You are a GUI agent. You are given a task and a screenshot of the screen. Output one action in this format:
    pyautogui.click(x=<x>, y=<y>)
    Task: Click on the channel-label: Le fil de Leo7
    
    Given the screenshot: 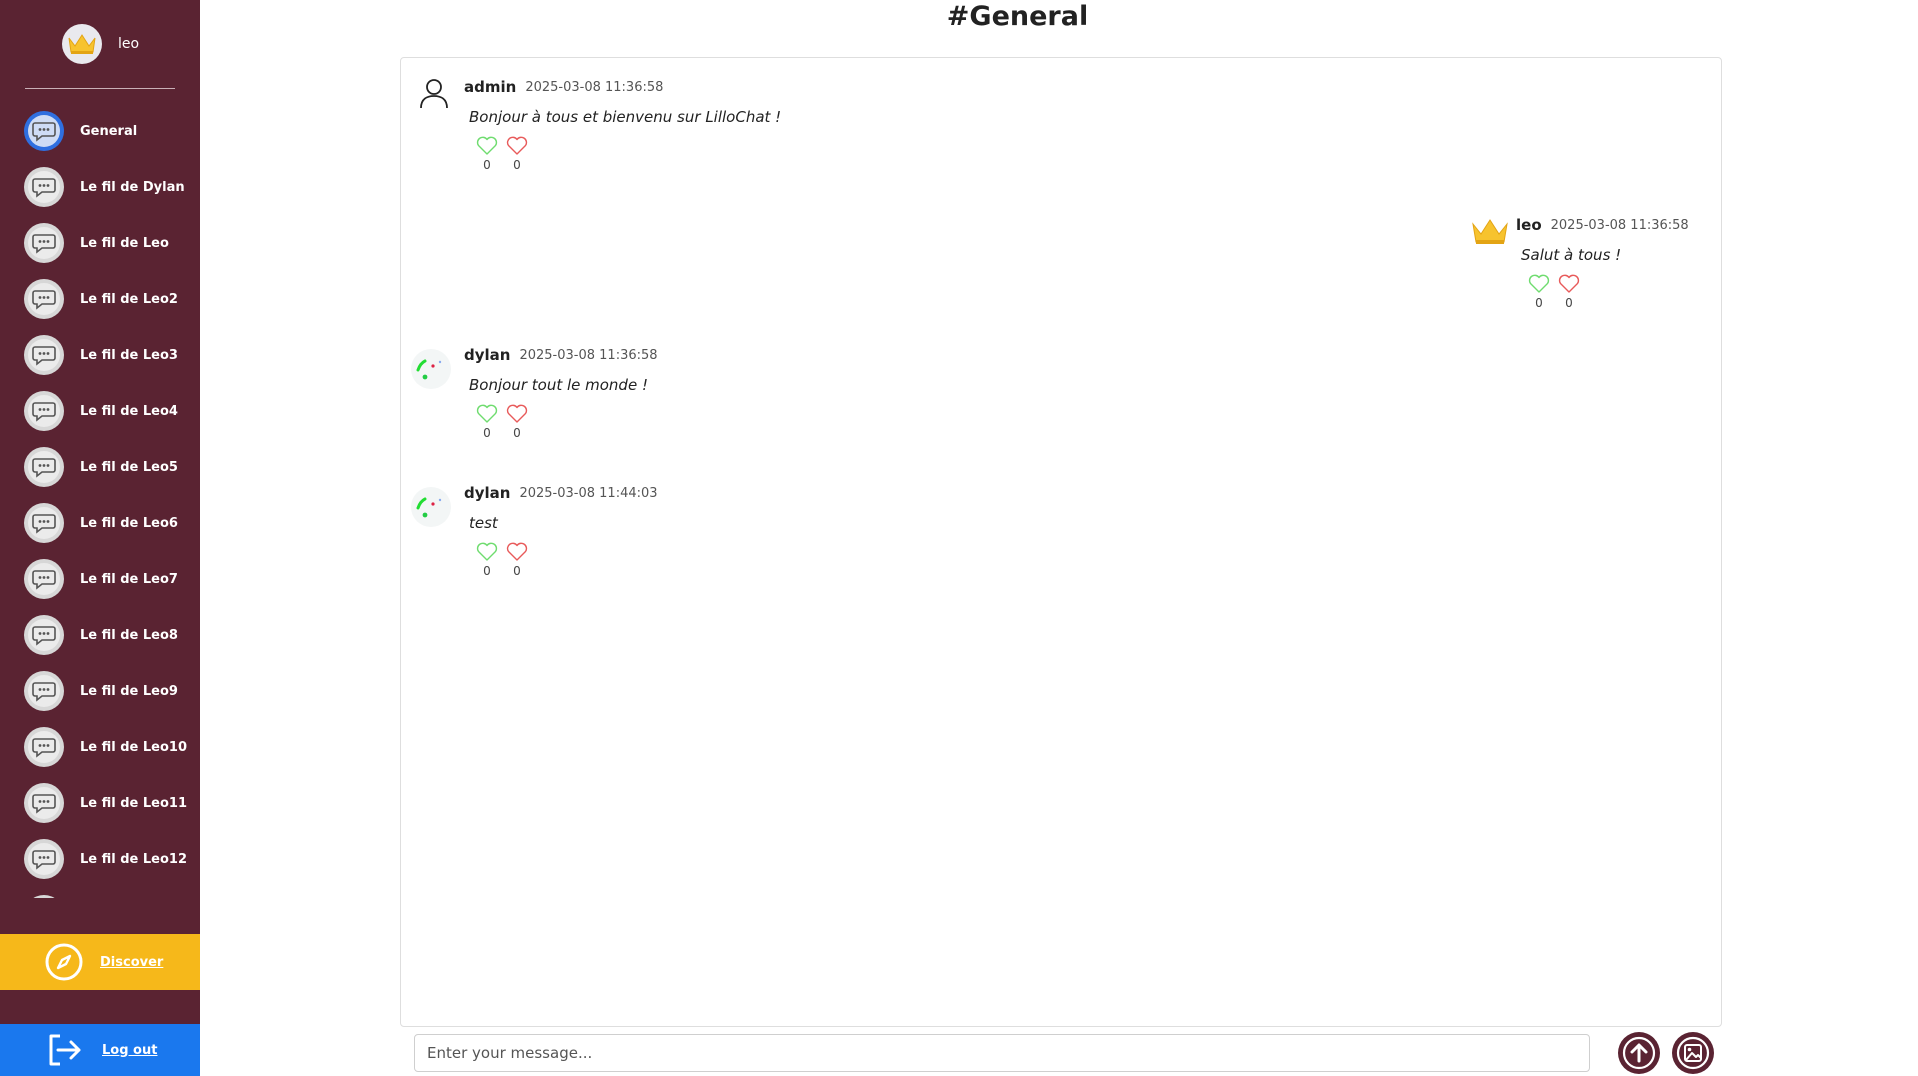 What is the action you would take?
    pyautogui.click(x=129, y=579)
    